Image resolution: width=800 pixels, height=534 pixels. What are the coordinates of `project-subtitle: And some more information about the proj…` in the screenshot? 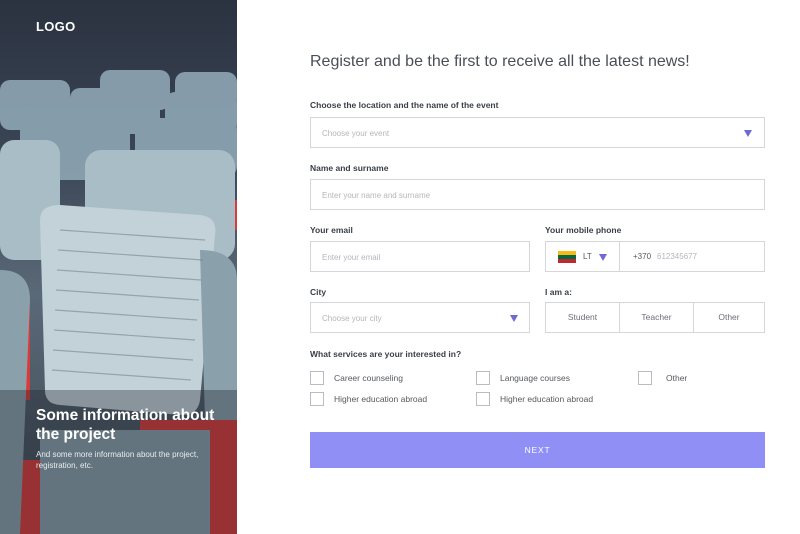 It's located at (117, 460).